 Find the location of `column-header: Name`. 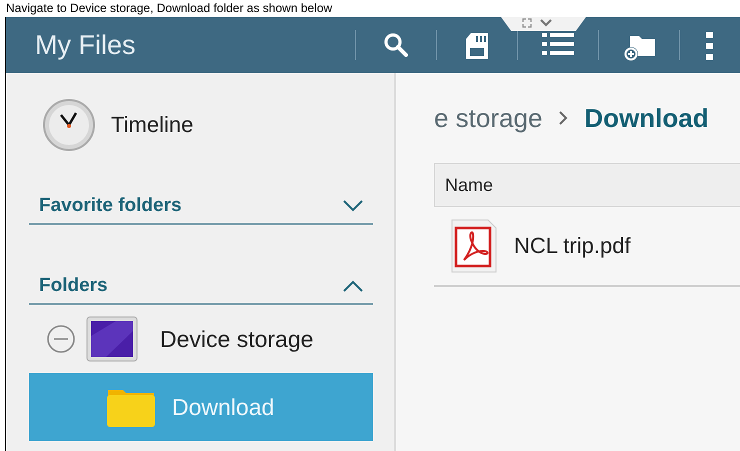

column-header: Name is located at coordinates (464, 185).